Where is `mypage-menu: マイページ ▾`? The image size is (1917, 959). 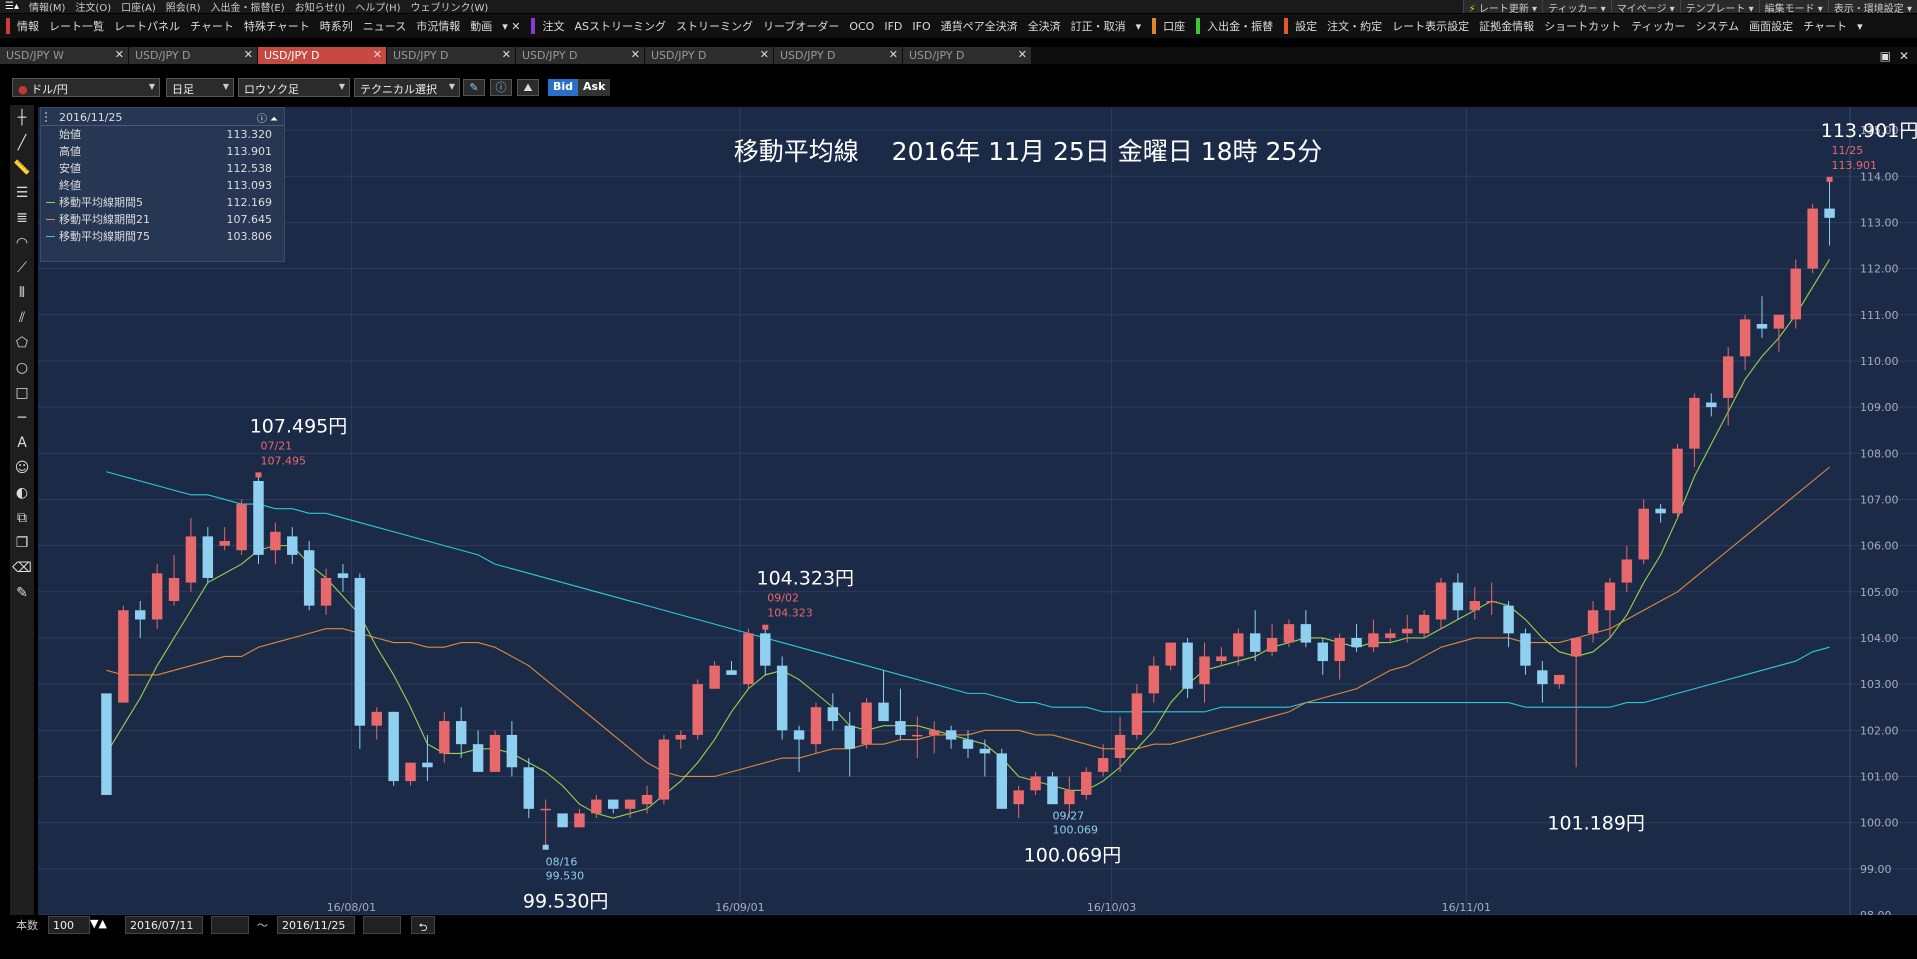 mypage-menu: マイページ ▾ is located at coordinates (1645, 6).